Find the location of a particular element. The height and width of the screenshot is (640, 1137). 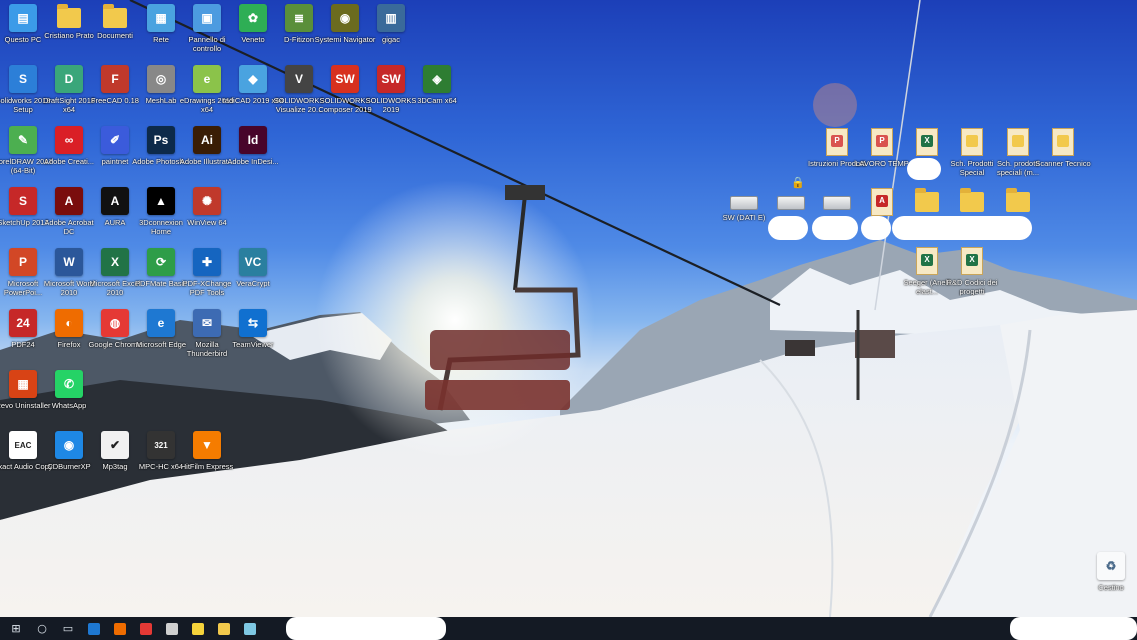

taskbar-outlook is located at coordinates (94, 628).